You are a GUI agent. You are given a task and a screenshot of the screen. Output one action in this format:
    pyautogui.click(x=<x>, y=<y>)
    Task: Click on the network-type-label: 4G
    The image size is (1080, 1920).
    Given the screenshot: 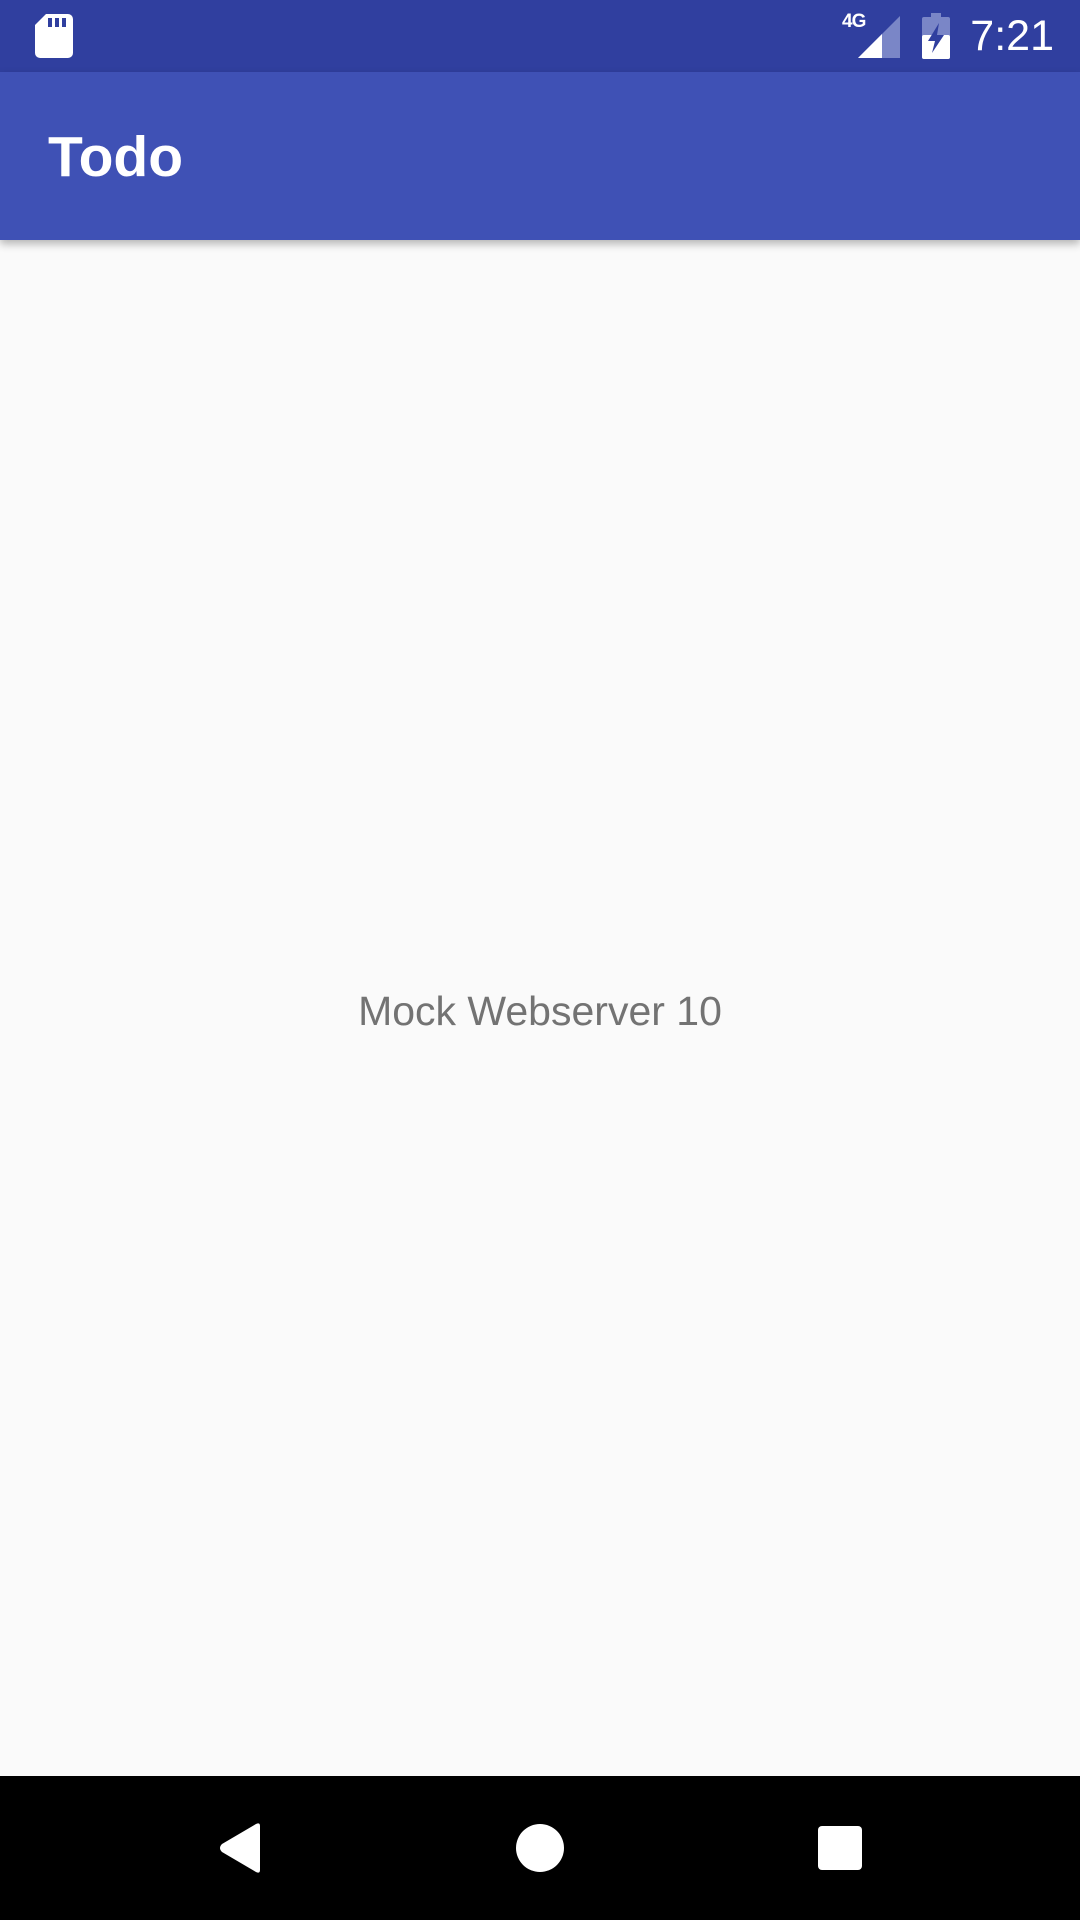 What is the action you would take?
    pyautogui.click(x=854, y=21)
    